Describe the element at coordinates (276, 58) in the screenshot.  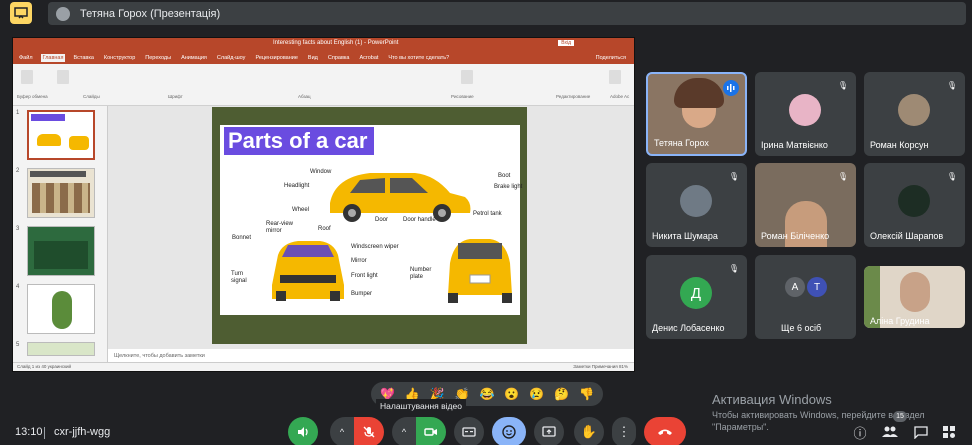
I see `ppt-tab-review: Рецензирование` at that location.